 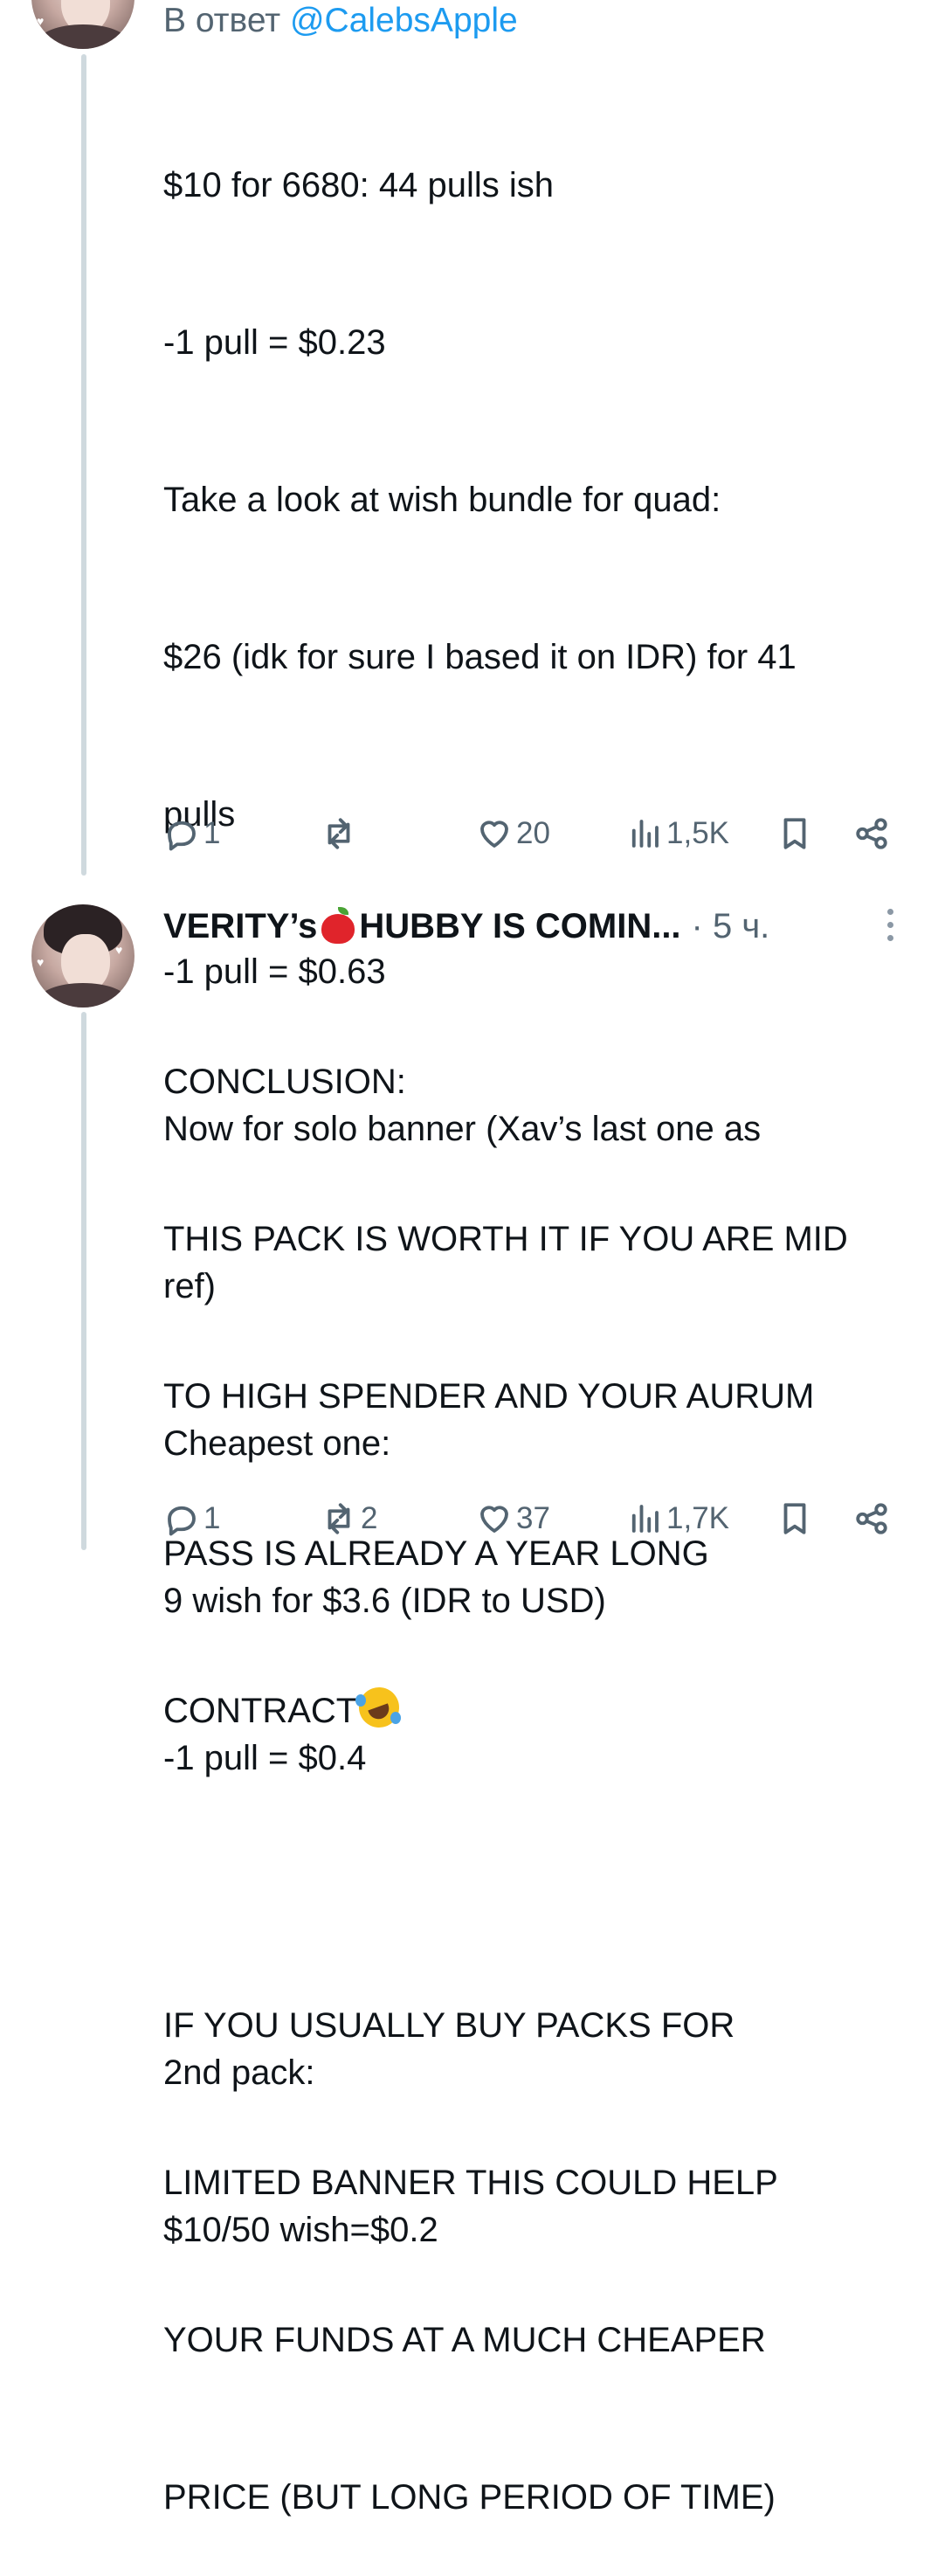 I want to click on like-count: 20, so click(x=533, y=833).